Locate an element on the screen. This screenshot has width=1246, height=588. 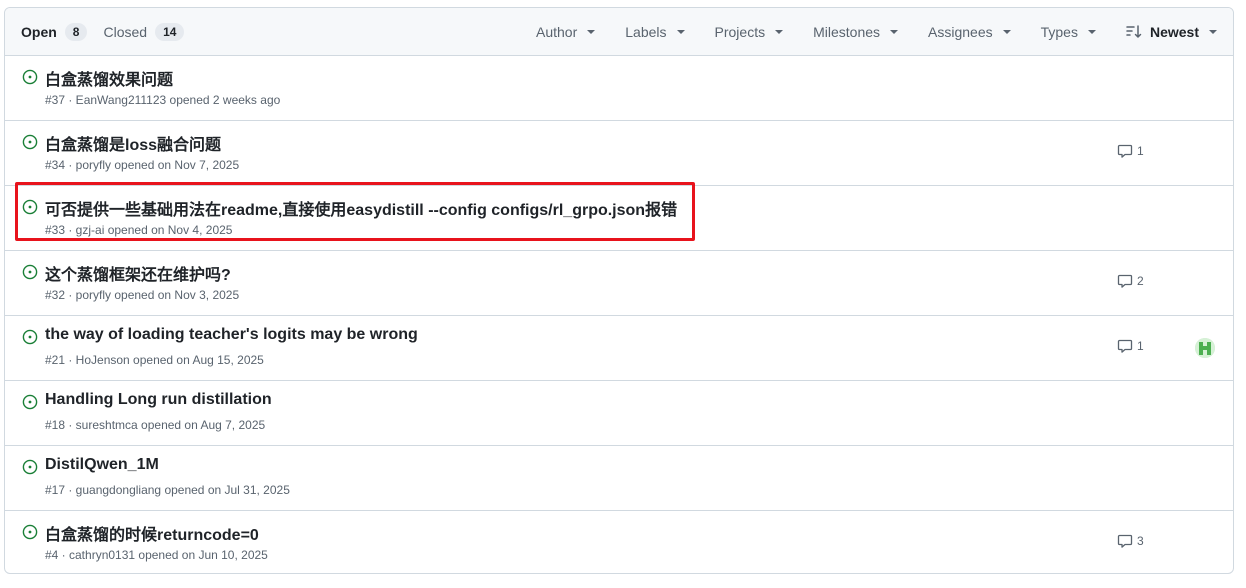
comment-count: 3 is located at coordinates (1140, 541).